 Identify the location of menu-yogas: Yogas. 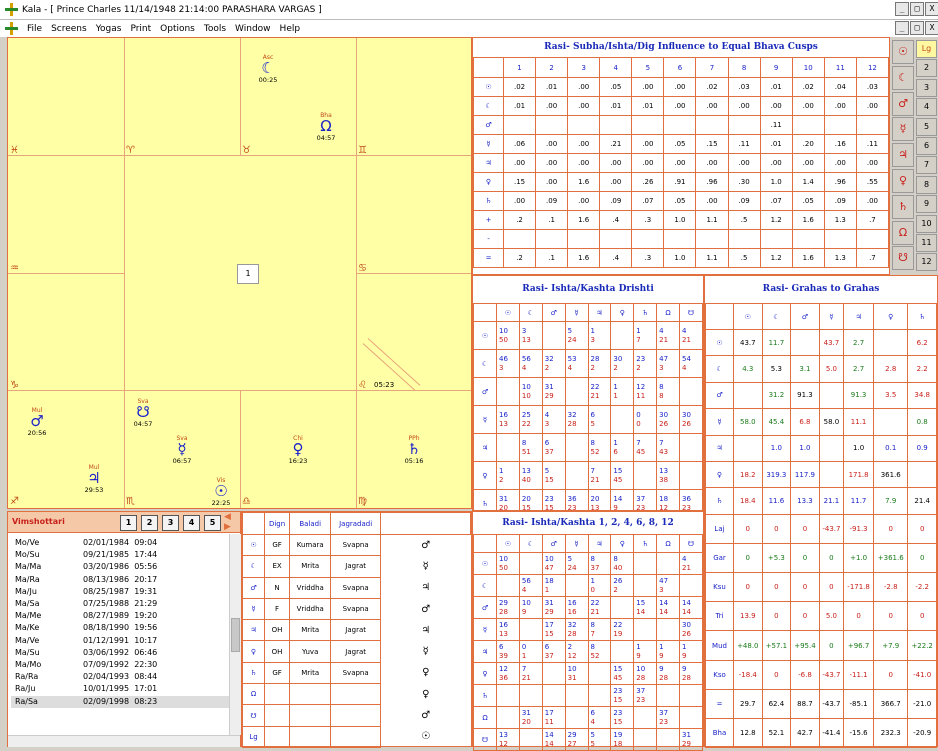
(109, 29).